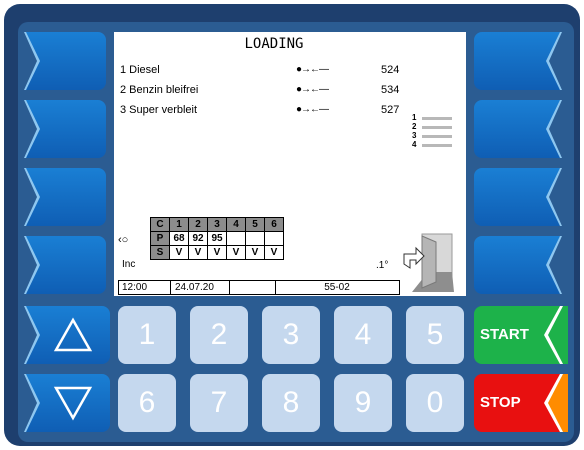  Describe the element at coordinates (274, 44) in the screenshot. I see `page-title: LOADING` at that location.